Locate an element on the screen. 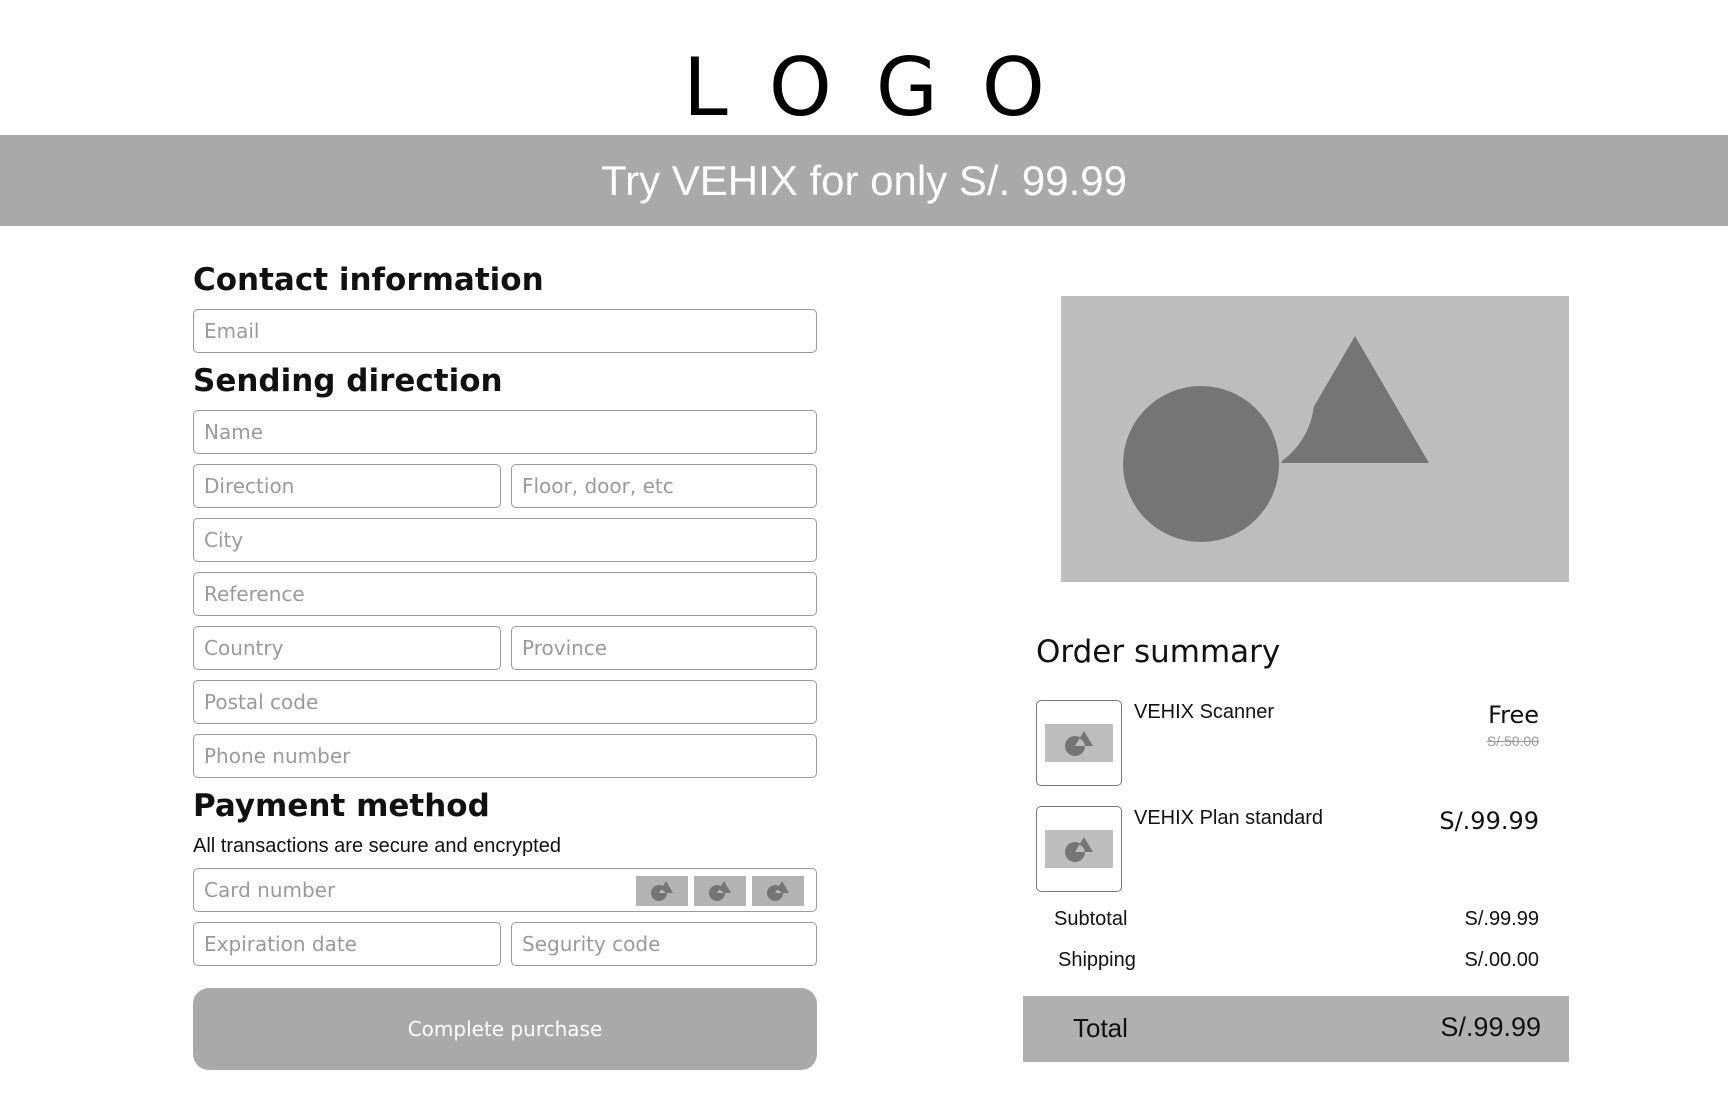 This screenshot has width=1728, height=1117. card-brand-icons is located at coordinates (720, 891).